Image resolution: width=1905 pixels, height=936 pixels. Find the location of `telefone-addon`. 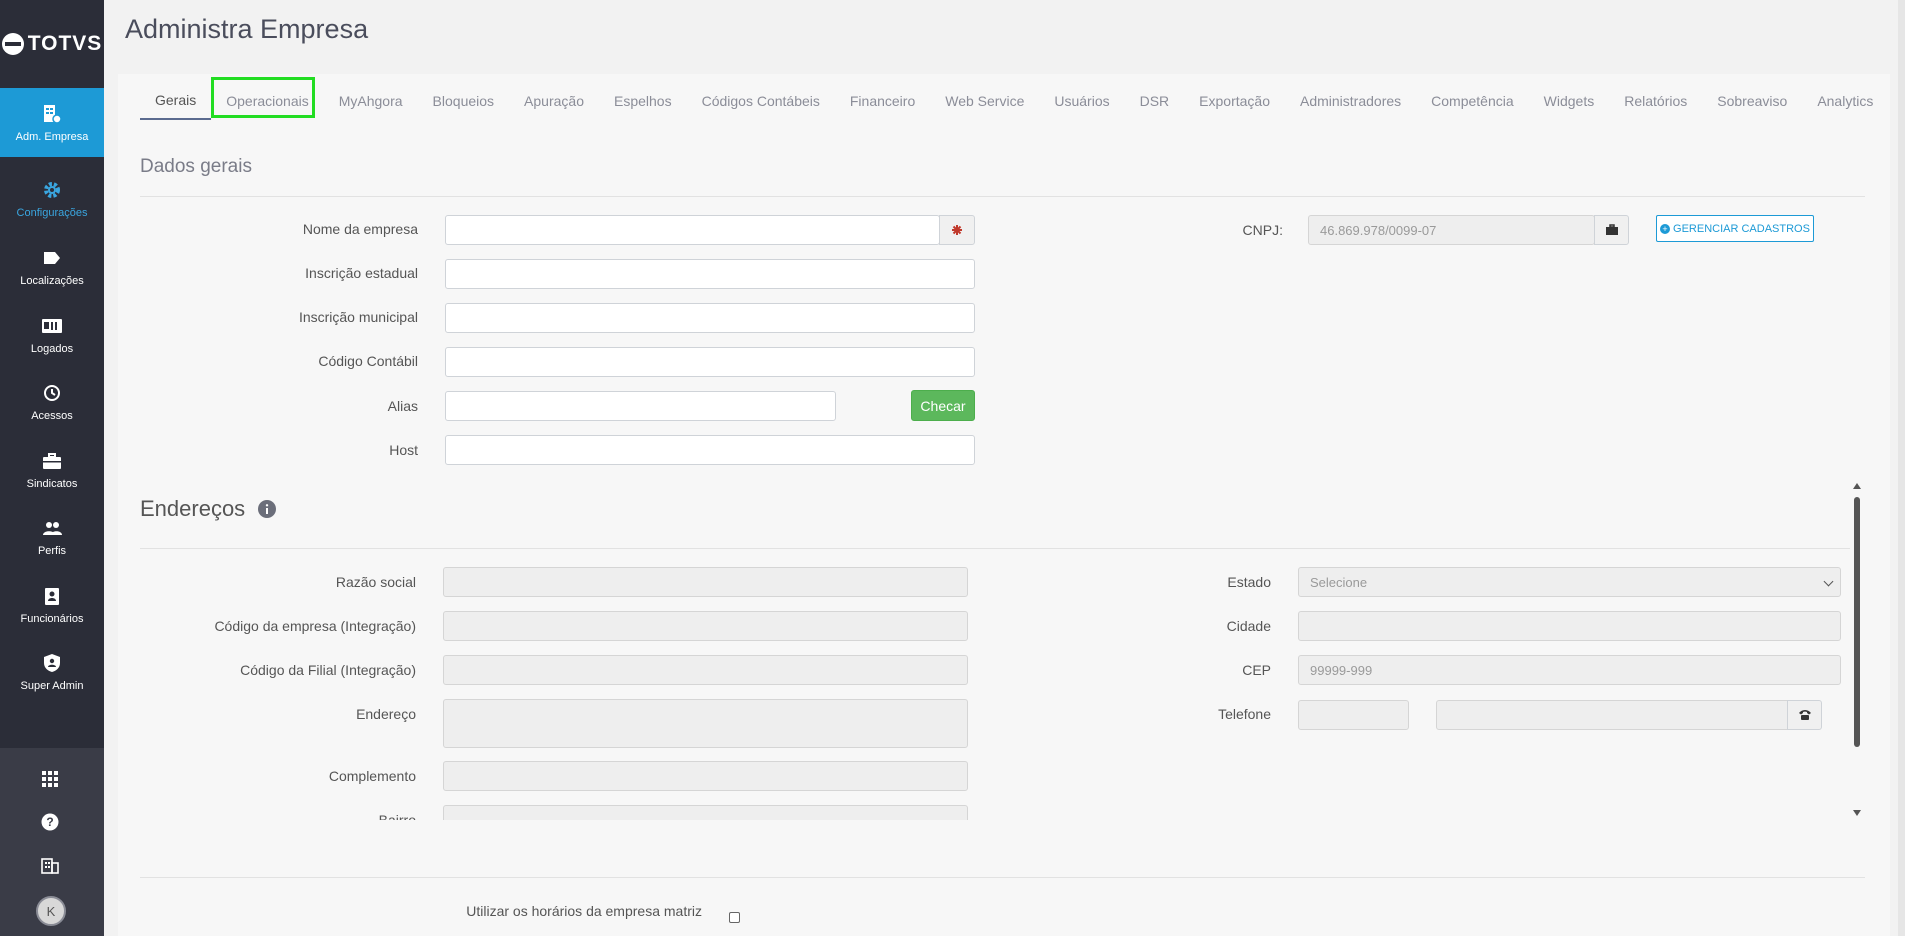

telefone-addon is located at coordinates (1804, 715).